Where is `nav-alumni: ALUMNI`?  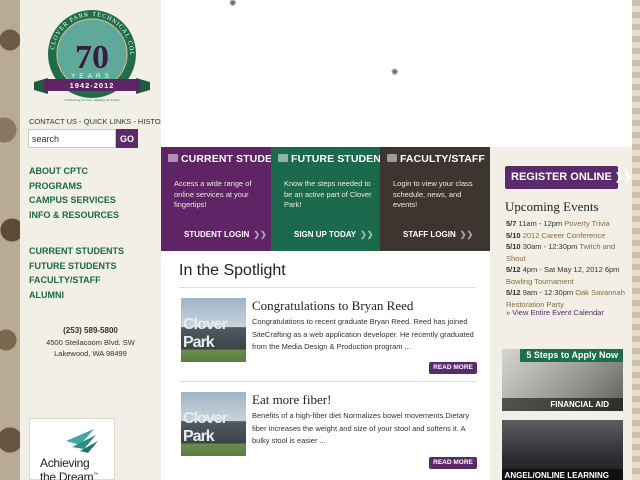 nav-alumni: ALUMNI is located at coordinates (76, 295).